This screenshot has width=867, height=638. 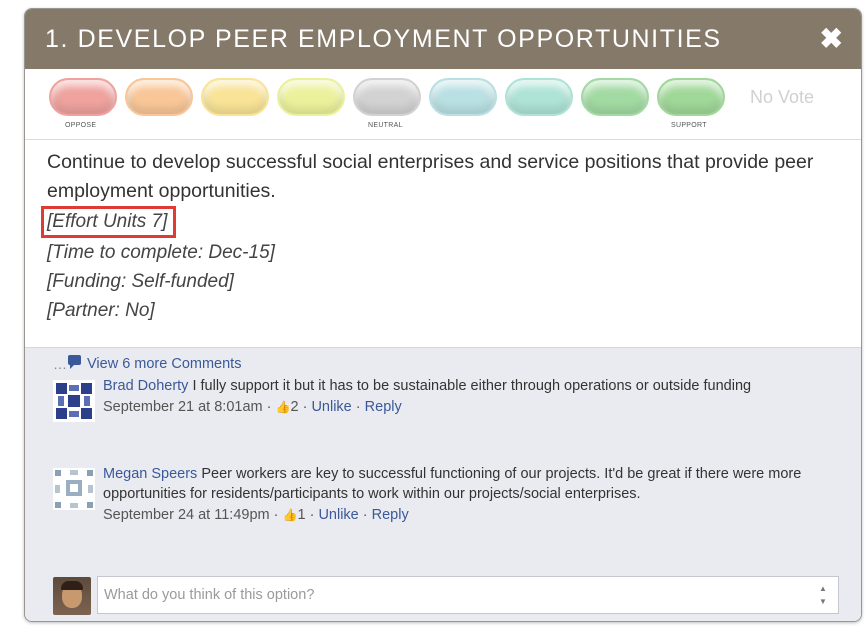 I want to click on chevron-down-icon: ▼, so click(x=823, y=601).